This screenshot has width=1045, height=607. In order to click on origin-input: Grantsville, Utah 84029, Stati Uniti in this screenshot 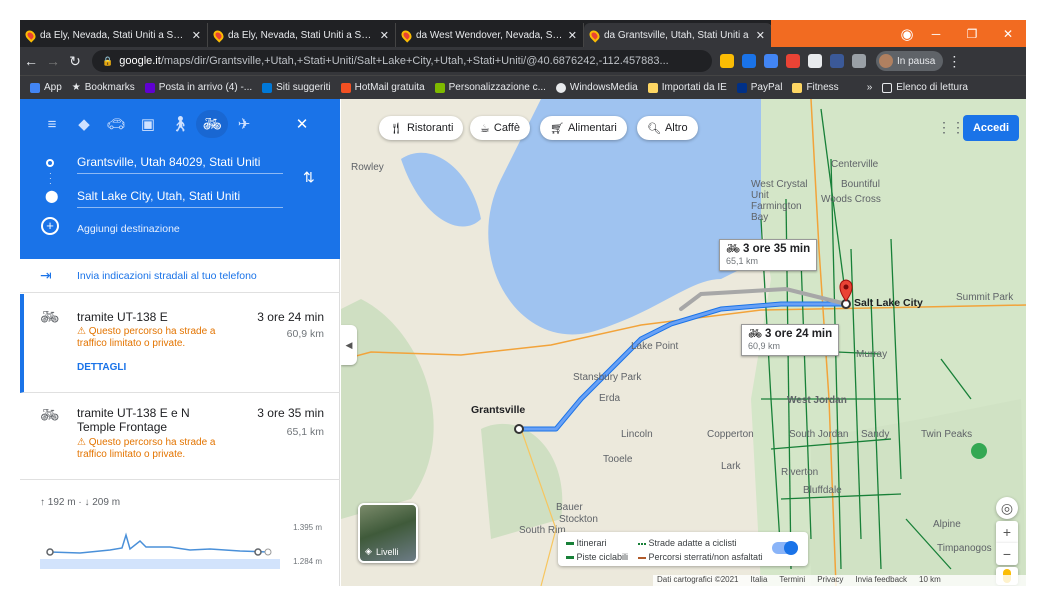, I will do `click(180, 164)`.